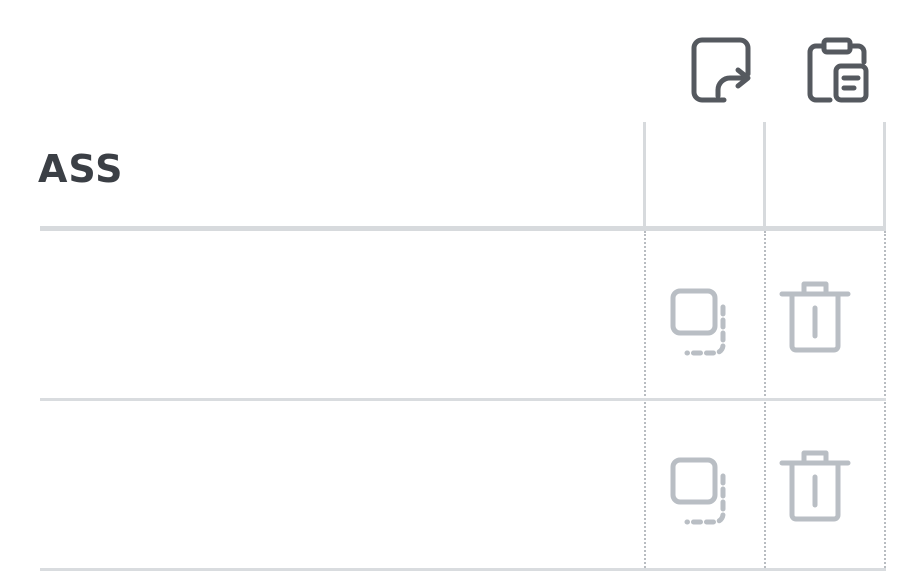 The image size is (912, 580). I want to click on clipboard-icon, so click(839, 71).